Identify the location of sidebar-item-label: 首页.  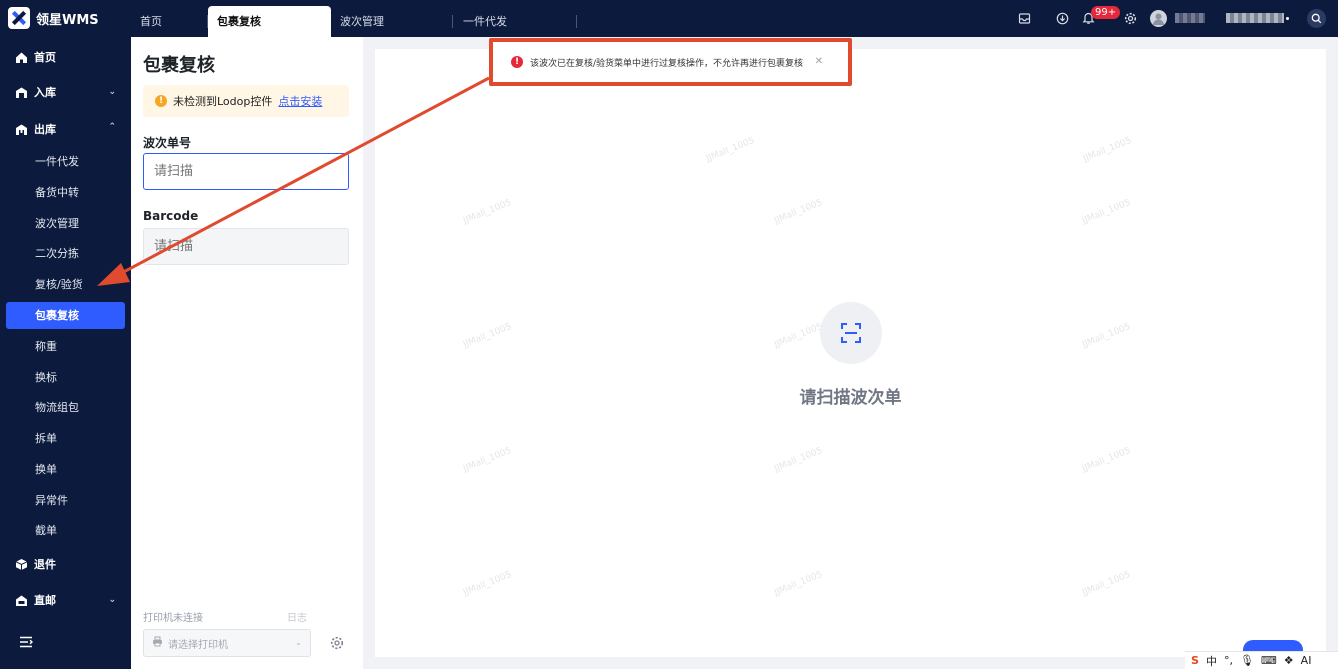
(45, 57).